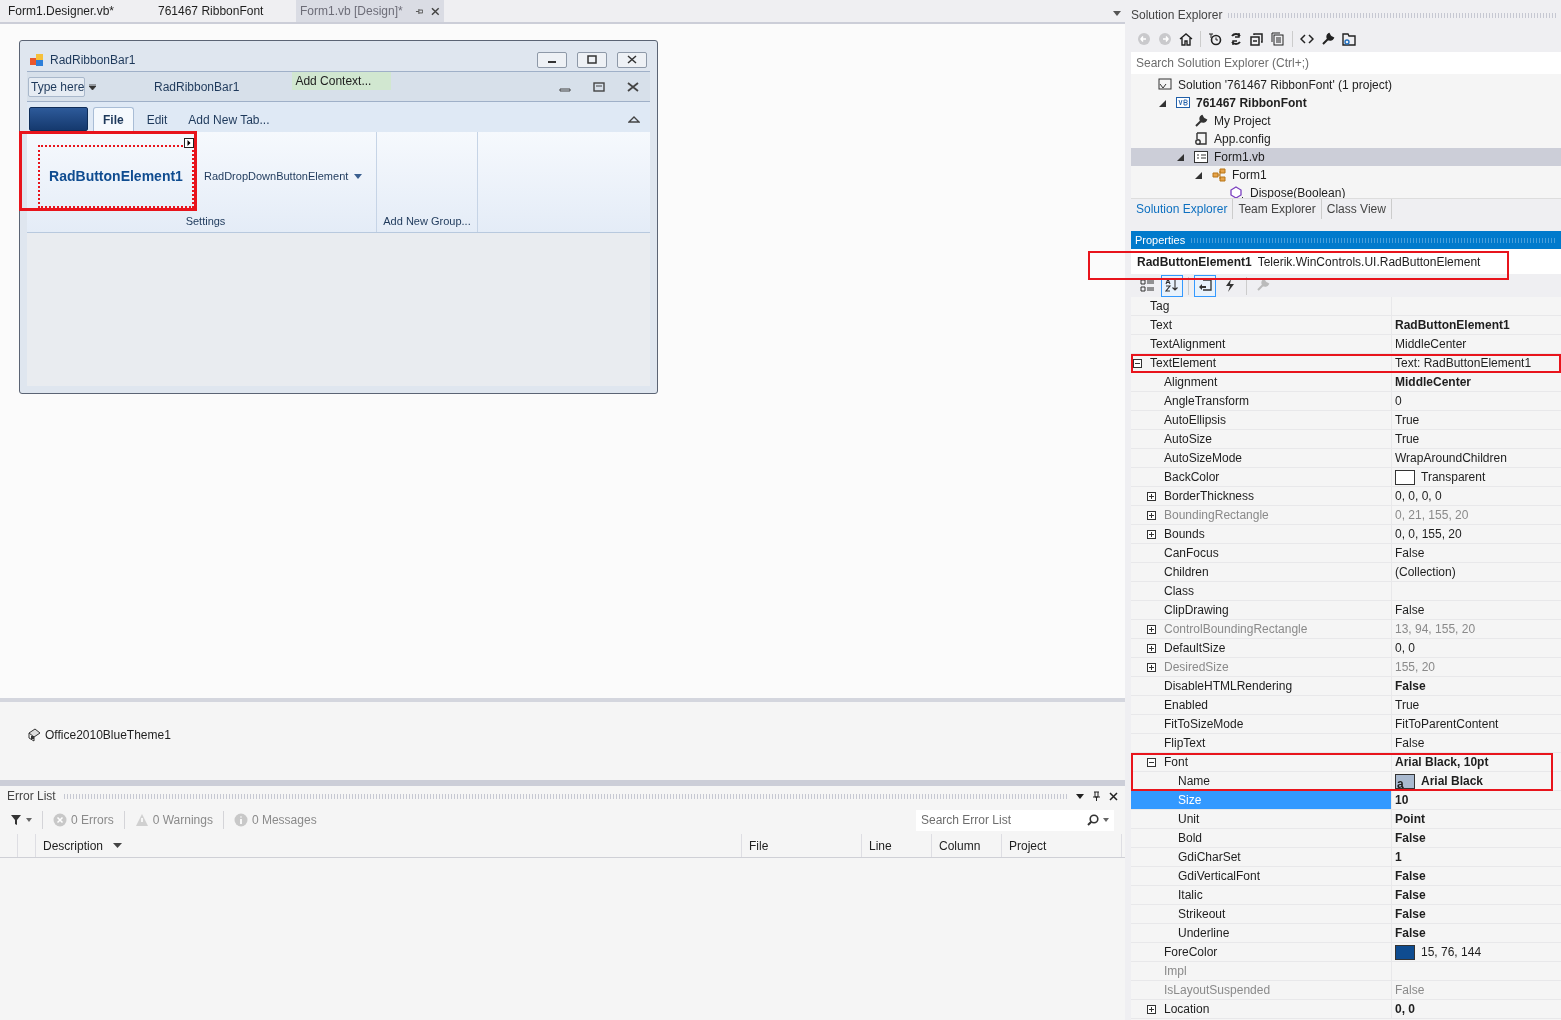 The height and width of the screenshot is (1020, 1561). Describe the element at coordinates (1261, 819) in the screenshot. I see `property-name: Unit` at that location.